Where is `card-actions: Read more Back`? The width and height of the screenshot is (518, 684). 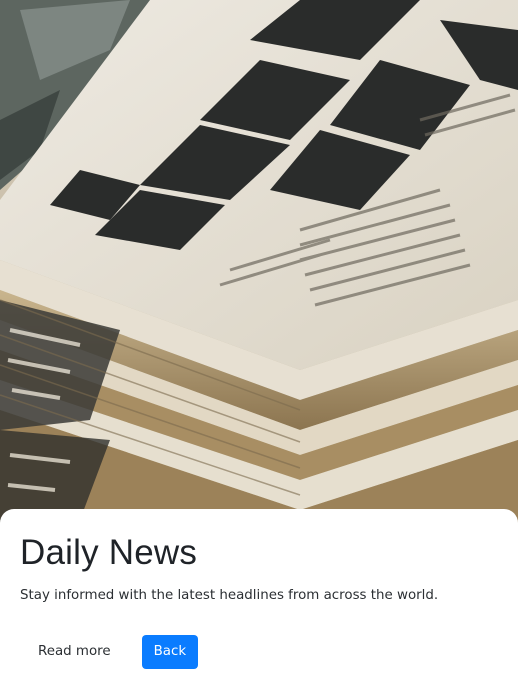 card-actions: Read more Back is located at coordinates (259, 652).